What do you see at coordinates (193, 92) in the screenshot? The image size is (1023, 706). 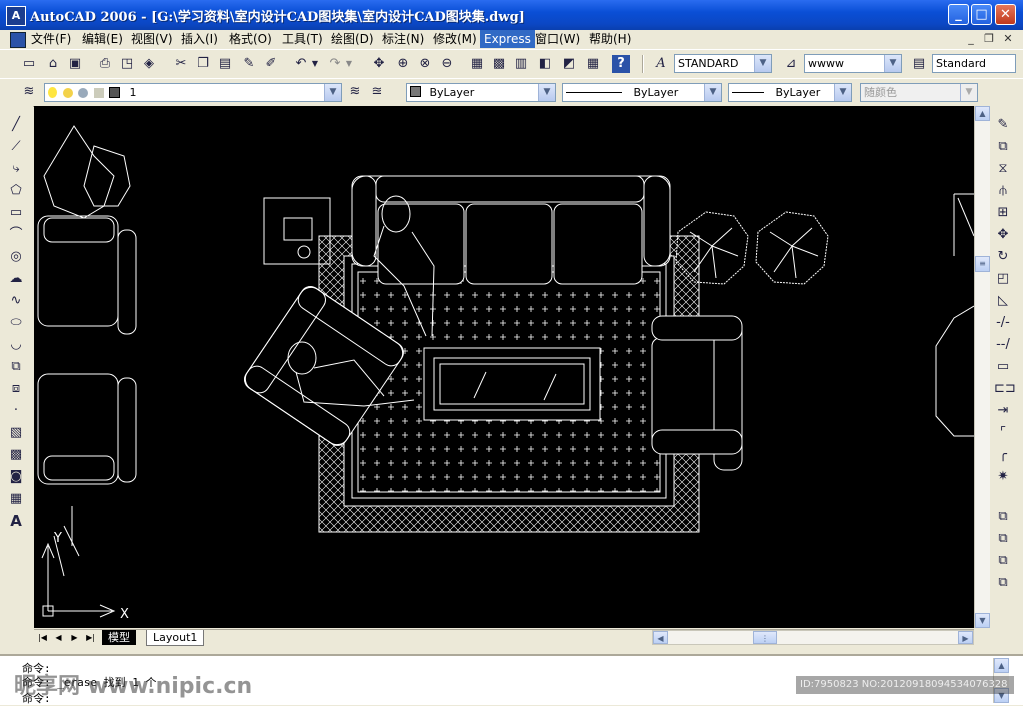 I see `layer-select: 1 ▼` at bounding box center [193, 92].